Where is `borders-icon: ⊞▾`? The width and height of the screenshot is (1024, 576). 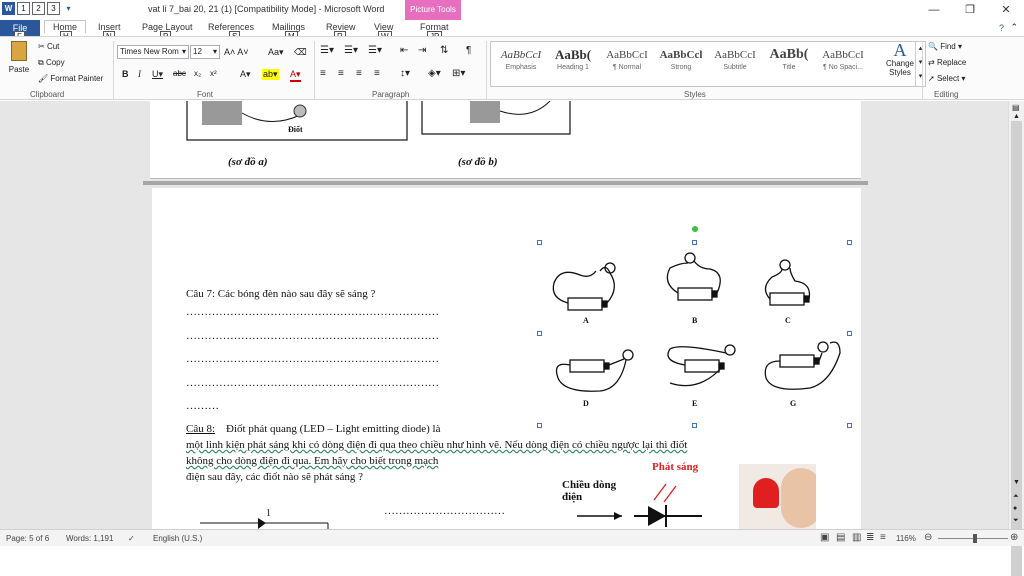
borders-icon: ⊞▾ is located at coordinates (458, 73).